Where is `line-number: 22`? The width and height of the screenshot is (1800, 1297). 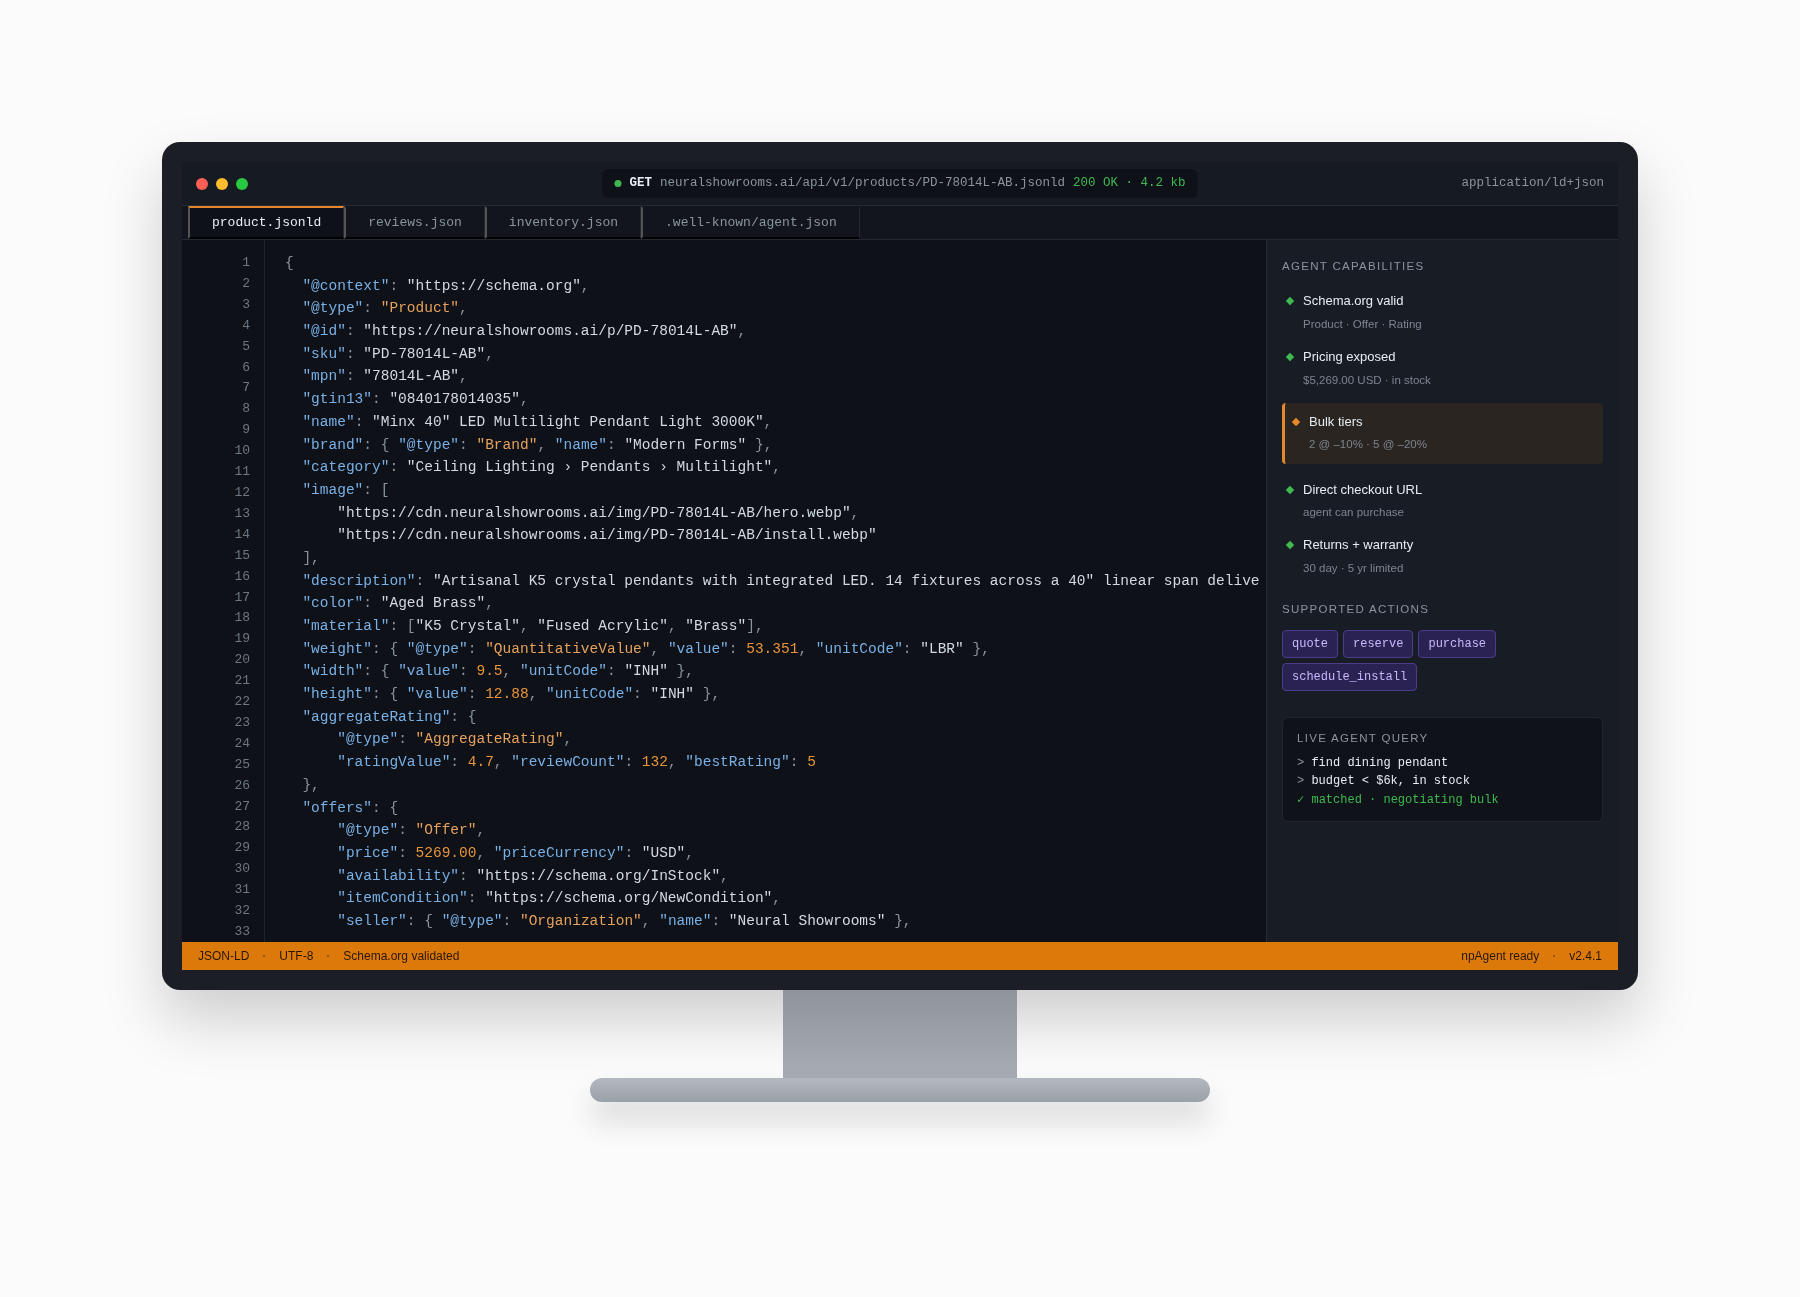
line-number: 22 is located at coordinates (241, 702).